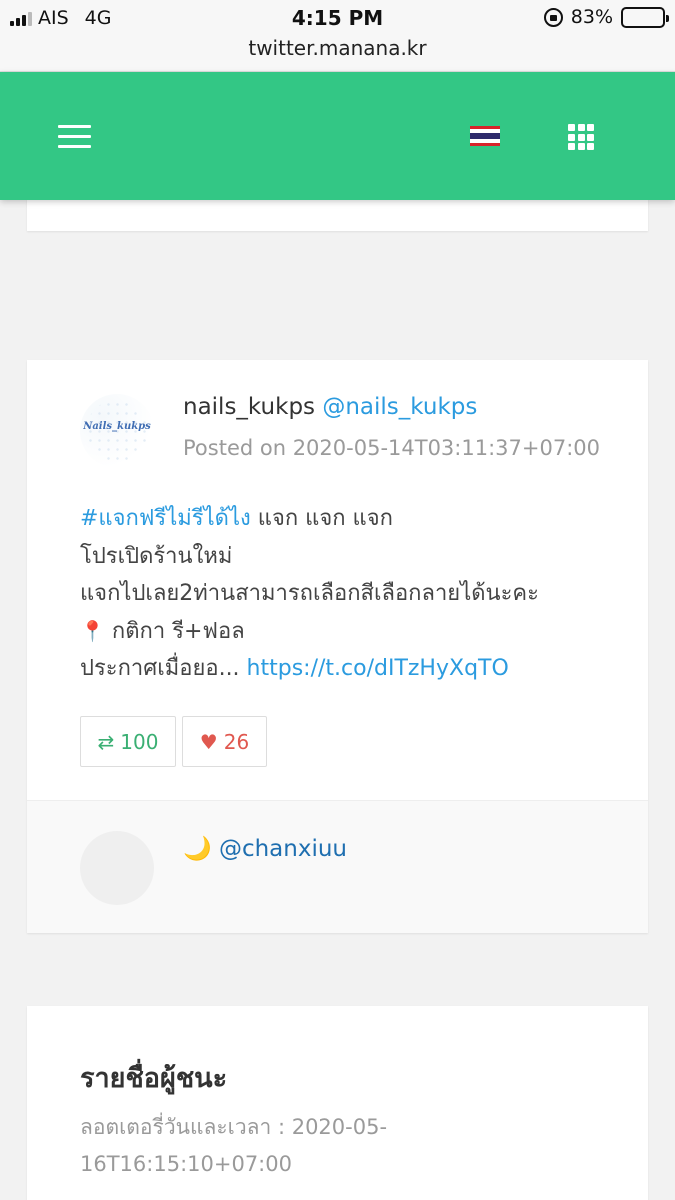 Image resolution: width=675 pixels, height=1200 pixels. What do you see at coordinates (106, 741) in the screenshot?
I see `retweet-icon: ⇄` at bounding box center [106, 741].